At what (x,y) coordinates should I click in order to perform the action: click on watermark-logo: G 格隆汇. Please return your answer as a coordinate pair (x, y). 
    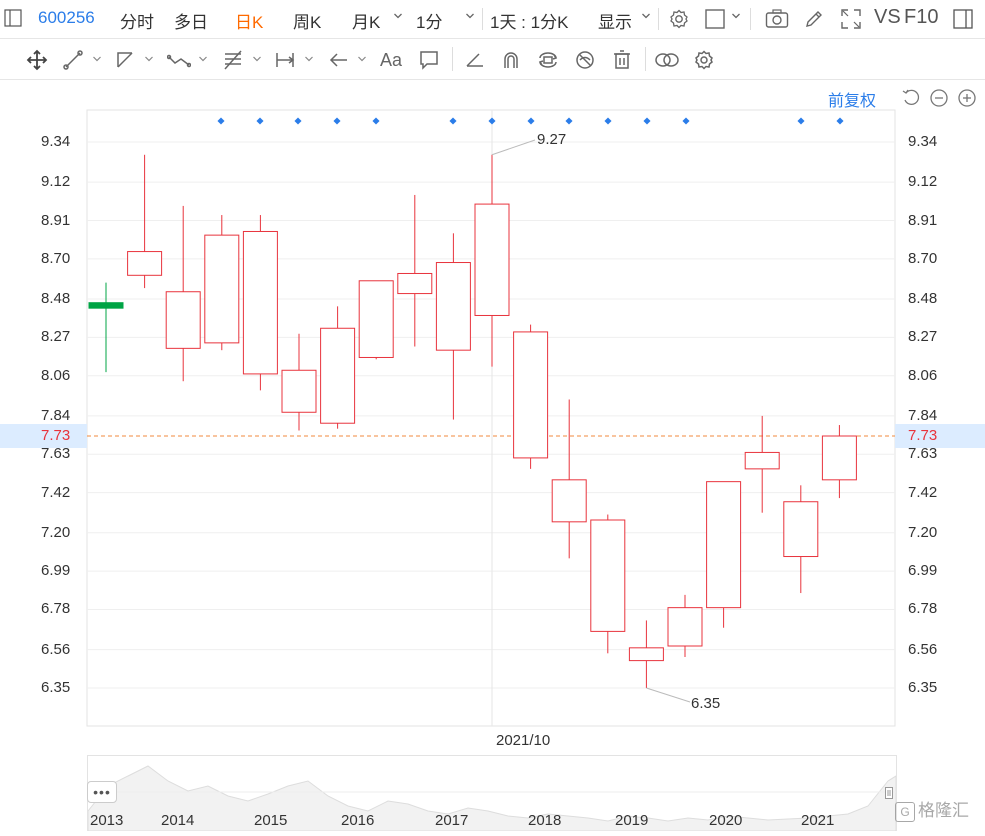
    Looking at the image, I should click on (932, 809).